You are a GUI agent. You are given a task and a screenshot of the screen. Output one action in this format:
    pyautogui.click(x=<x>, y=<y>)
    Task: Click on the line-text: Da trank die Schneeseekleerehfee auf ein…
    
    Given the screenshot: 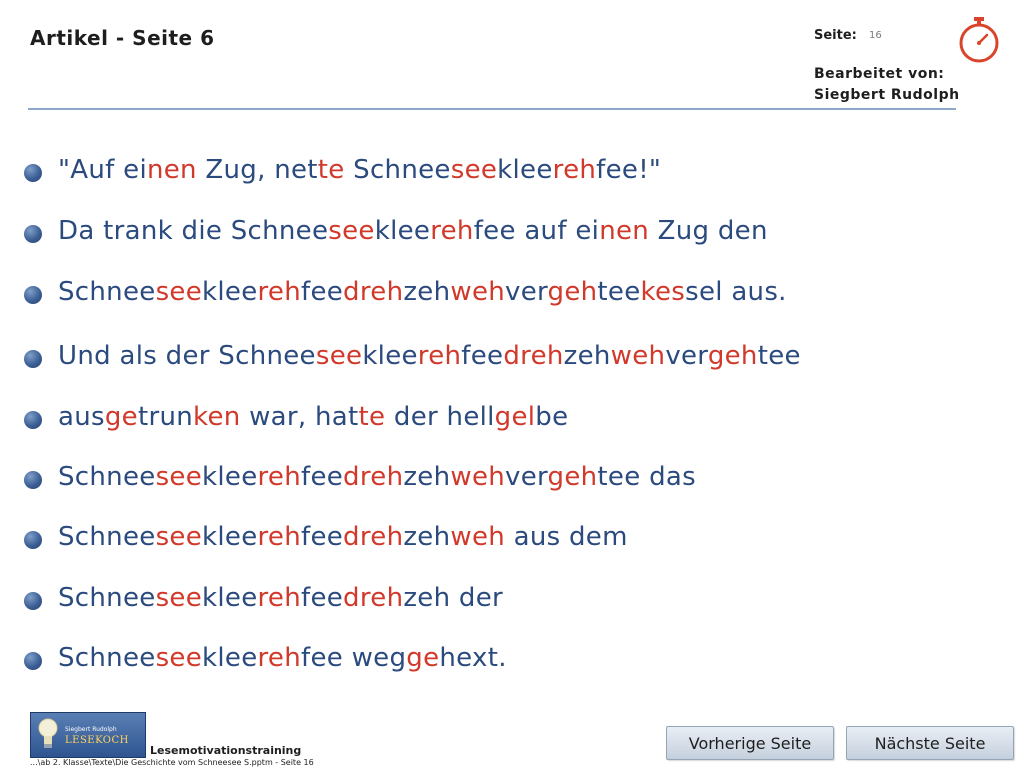 What is the action you would take?
    pyautogui.click(x=413, y=231)
    